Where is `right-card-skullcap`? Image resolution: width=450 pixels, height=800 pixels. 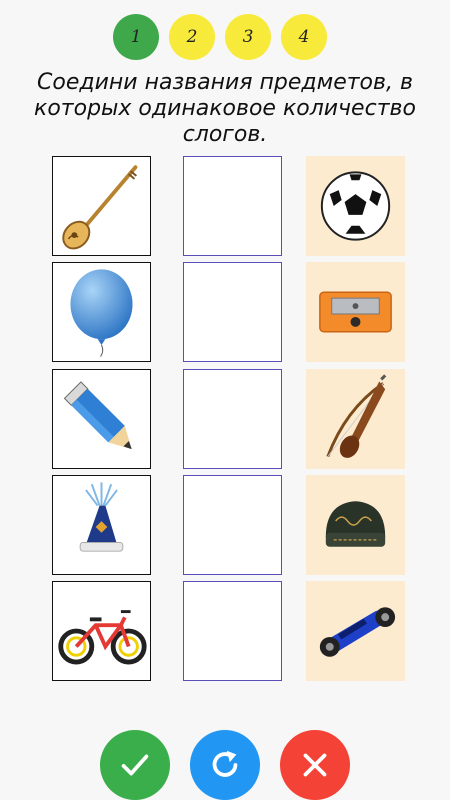 right-card-skullcap is located at coordinates (355, 525).